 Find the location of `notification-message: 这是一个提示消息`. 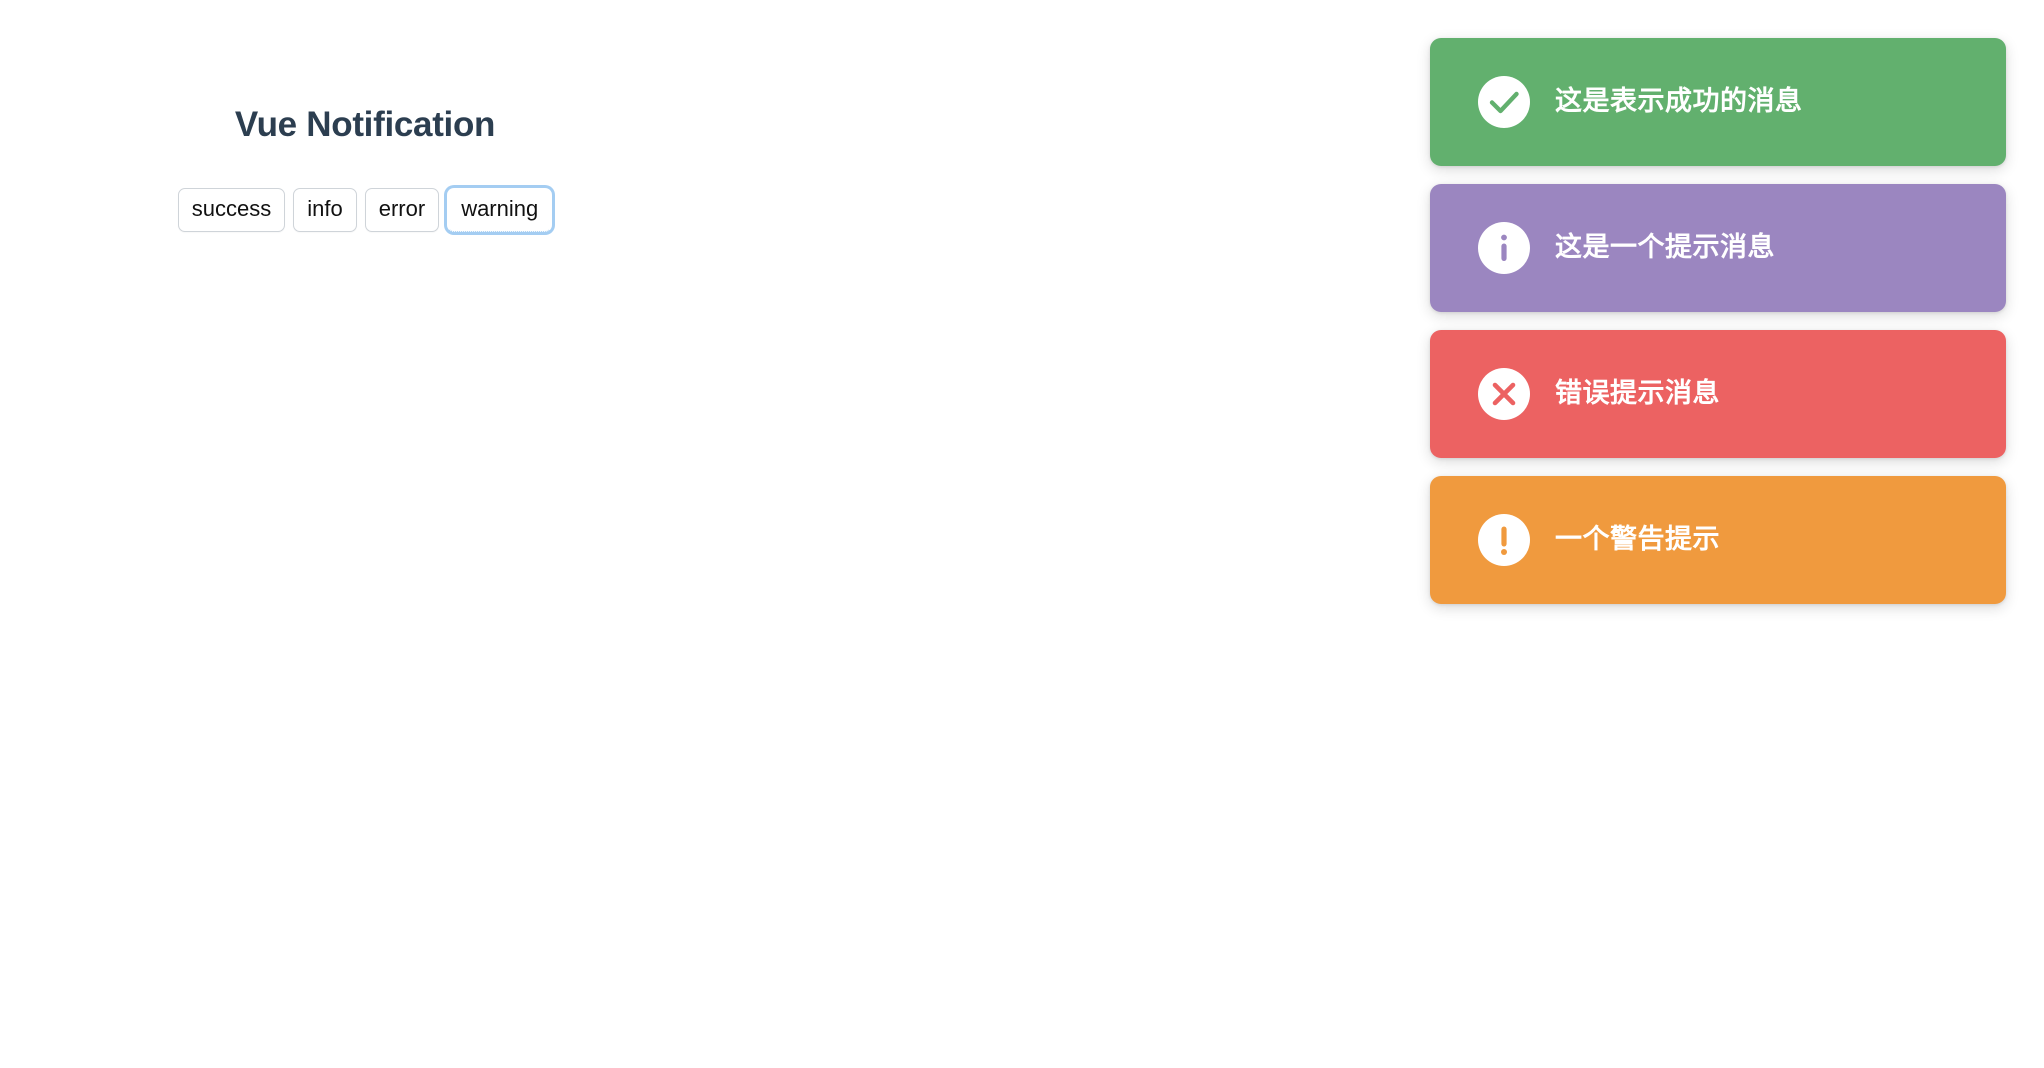

notification-message: 这是一个提示消息 is located at coordinates (1665, 247).